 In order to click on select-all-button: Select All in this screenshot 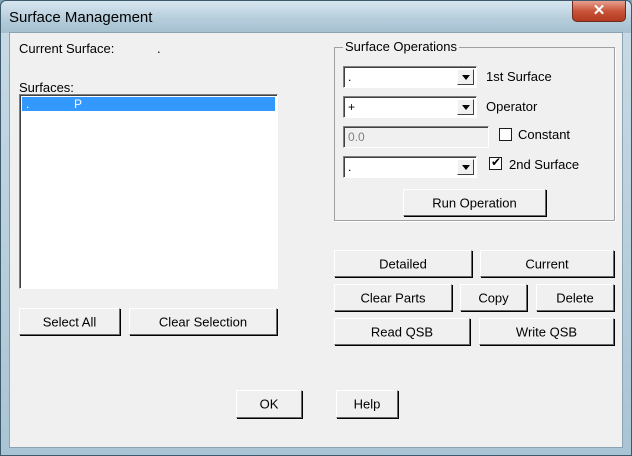, I will do `click(69, 321)`.